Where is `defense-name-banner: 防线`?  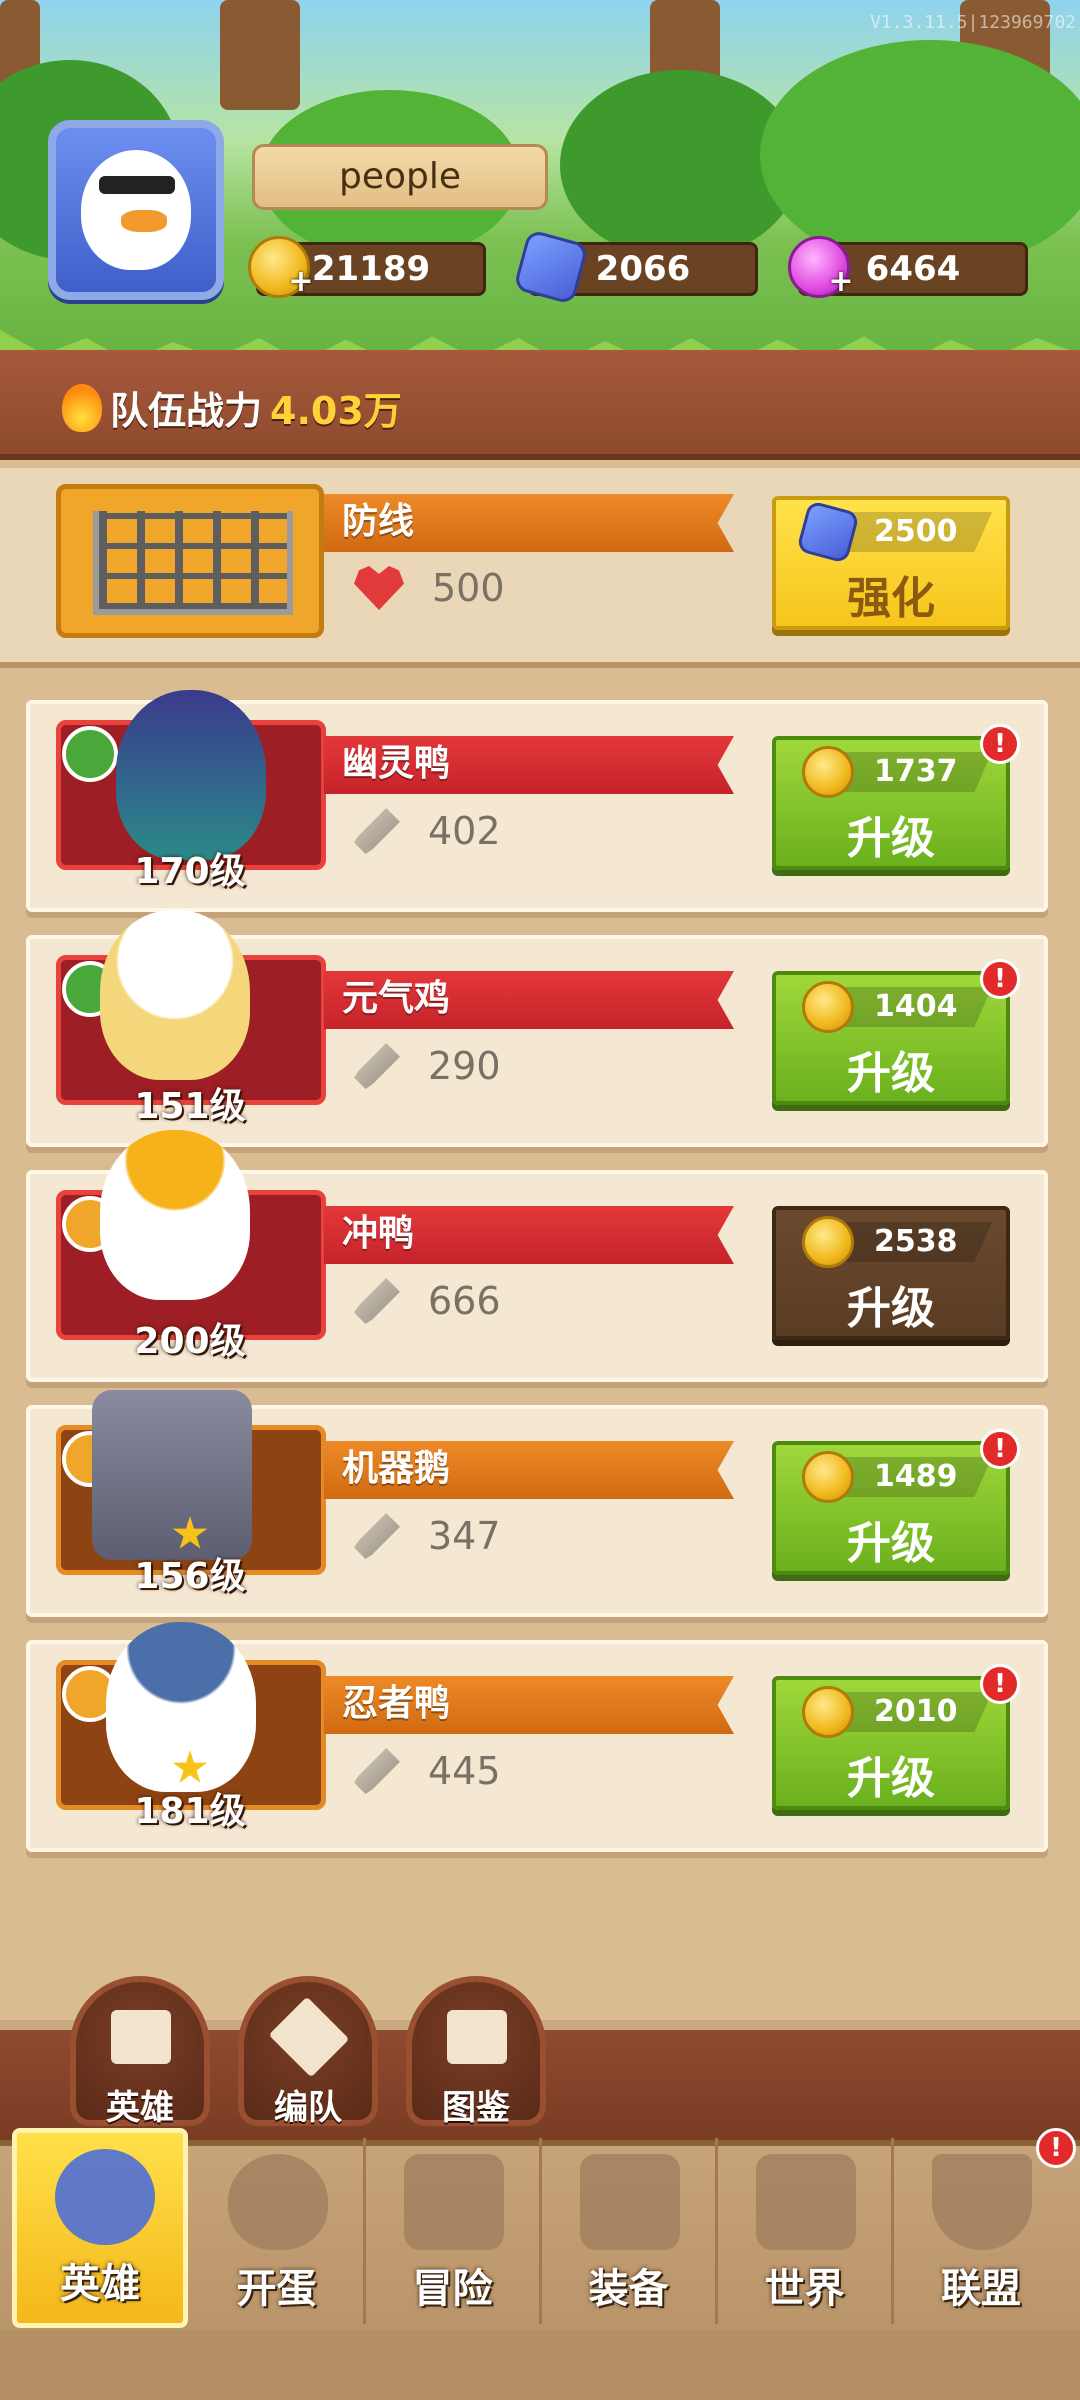 defense-name-banner: 防线 is located at coordinates (529, 523).